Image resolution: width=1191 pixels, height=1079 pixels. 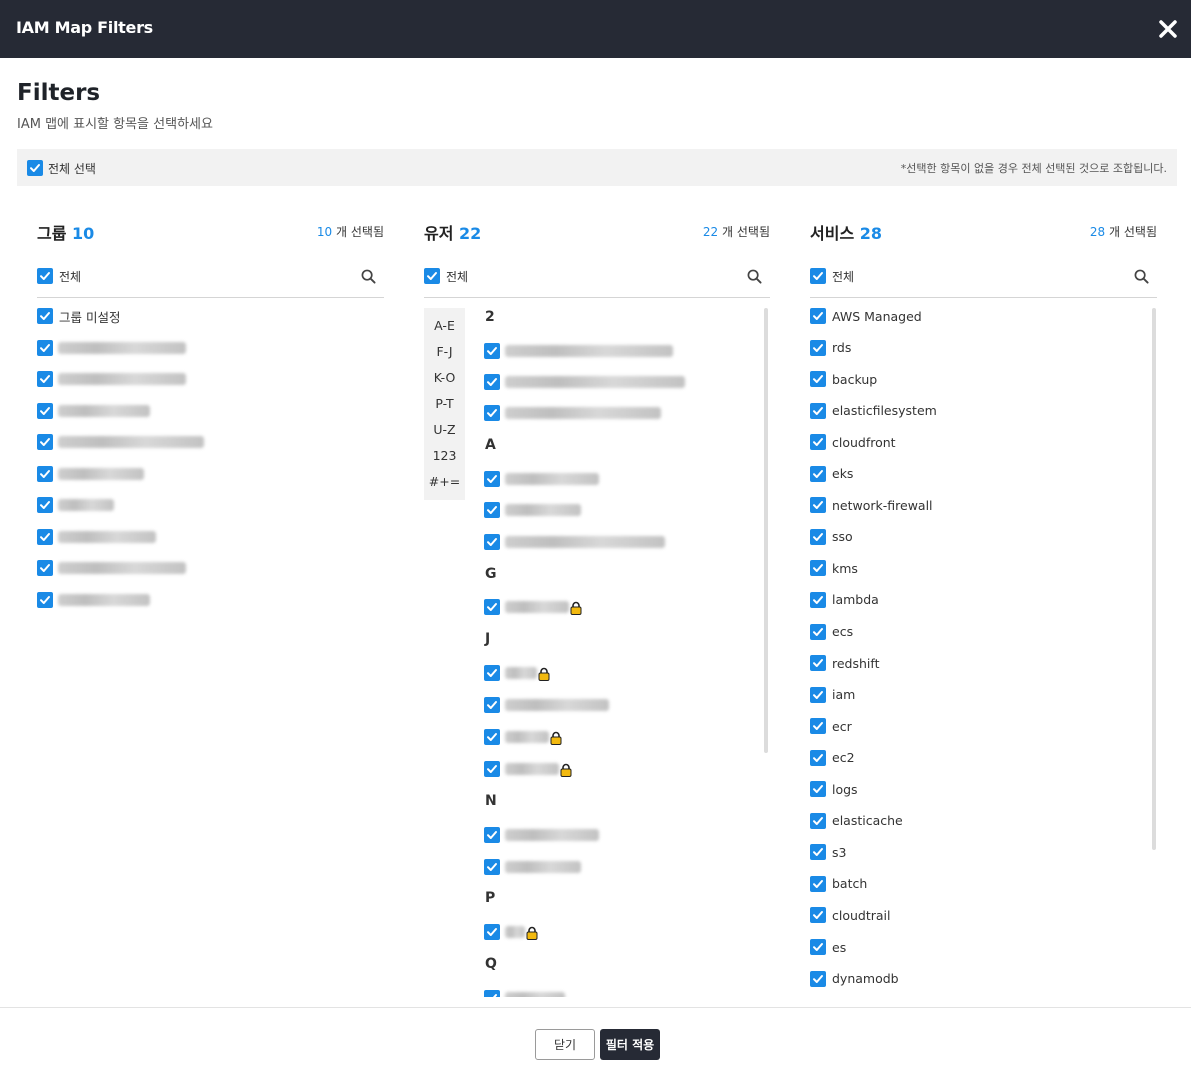 What do you see at coordinates (832, 758) in the screenshot?
I see `service-item: ec2` at bounding box center [832, 758].